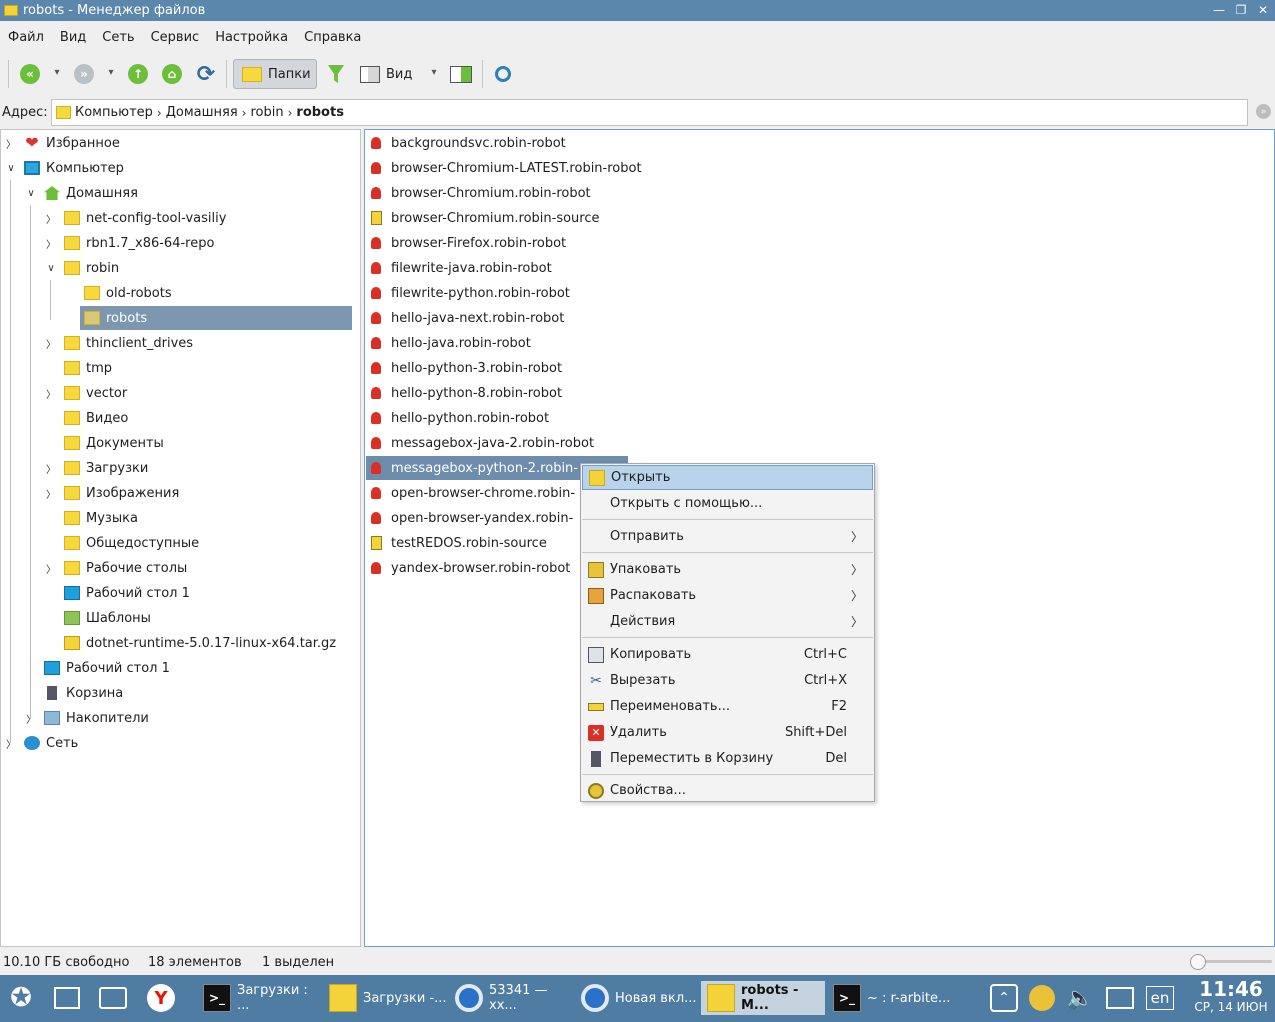 Image resolution: width=1275 pixels, height=1022 pixels. What do you see at coordinates (468, 243) in the screenshot?
I see `file-row: browser-Firefox.robin-robot` at bounding box center [468, 243].